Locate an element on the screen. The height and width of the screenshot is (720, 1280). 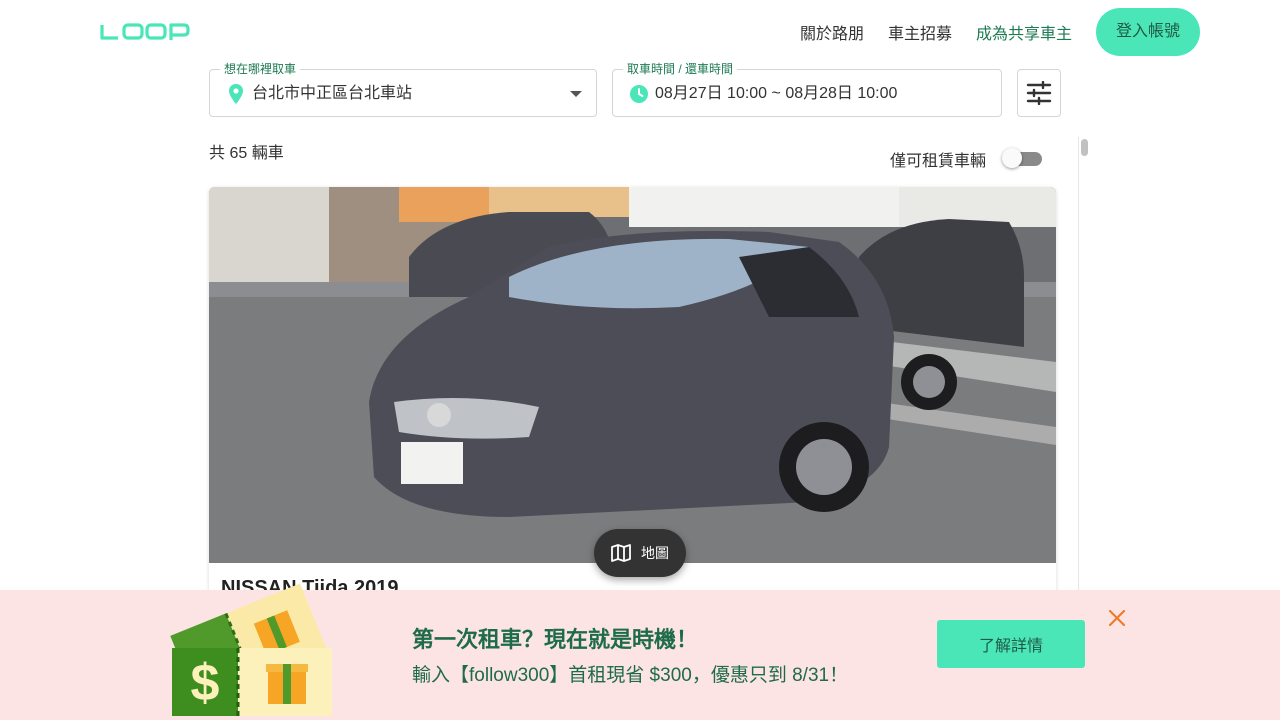
scroll-thumb is located at coordinates (1084, 147).